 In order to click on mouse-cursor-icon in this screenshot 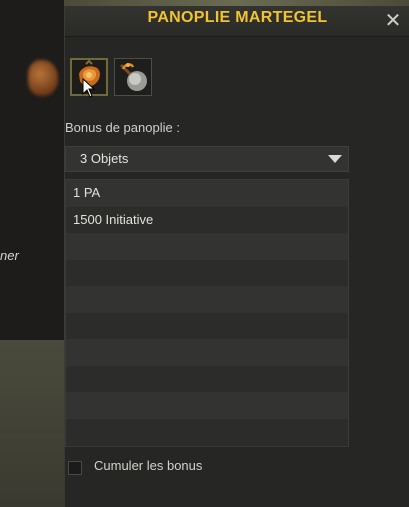, I will do `click(89, 88)`.